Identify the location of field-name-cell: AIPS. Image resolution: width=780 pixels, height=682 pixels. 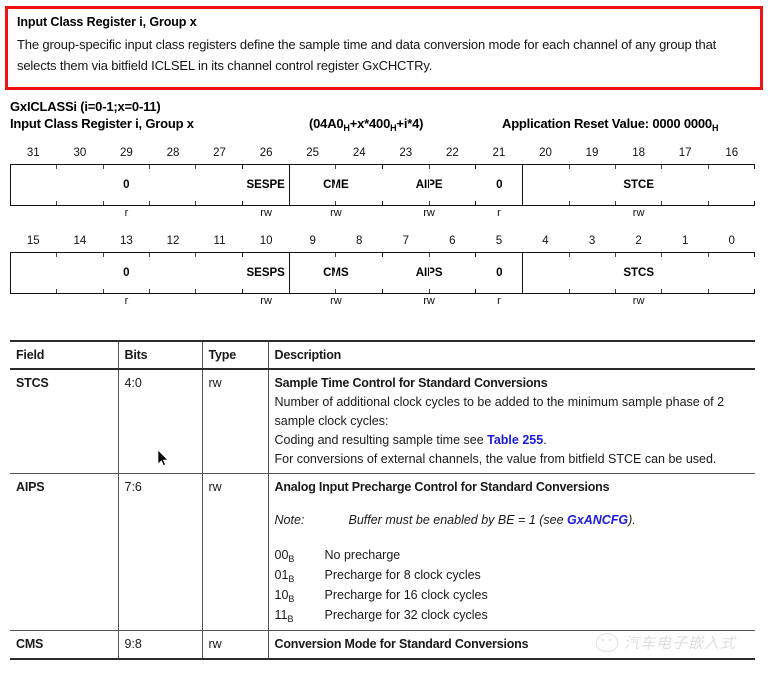
(64, 552).